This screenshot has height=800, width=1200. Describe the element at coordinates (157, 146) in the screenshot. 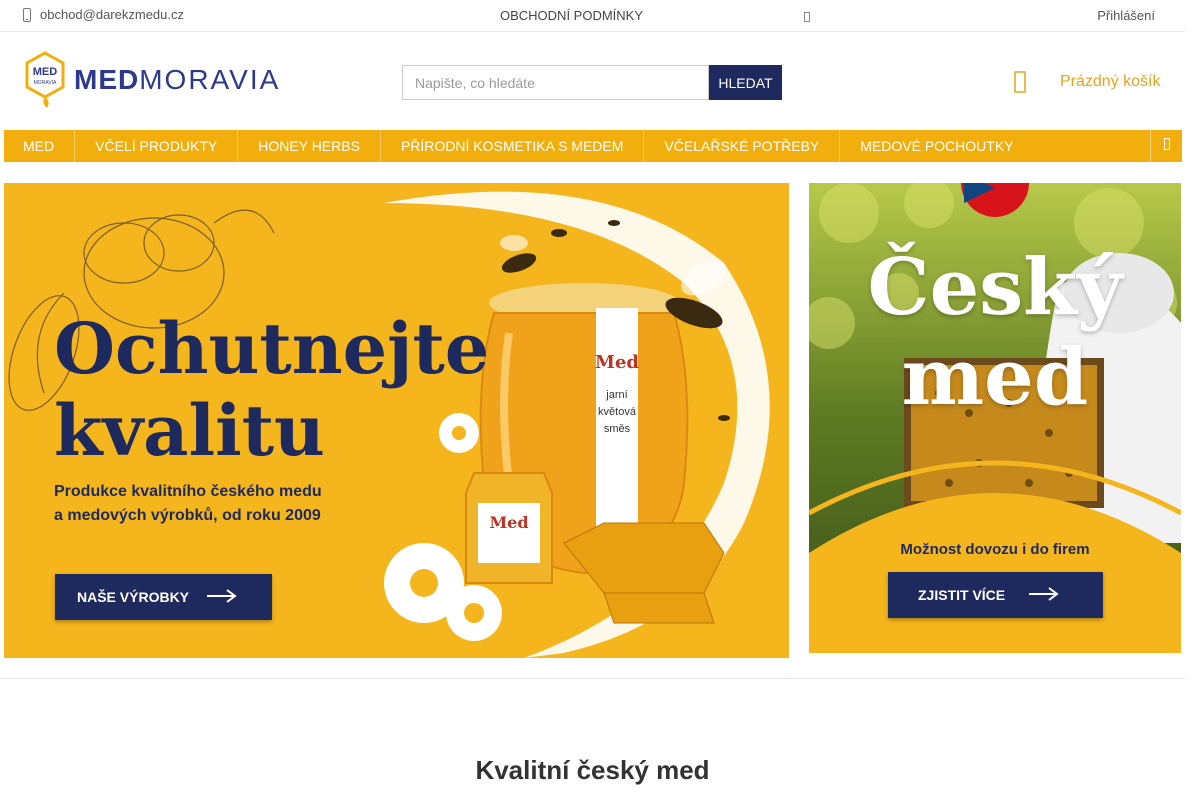

I see `nav-item-vceli-produkty: VČELÍ PRODUKTY` at that location.